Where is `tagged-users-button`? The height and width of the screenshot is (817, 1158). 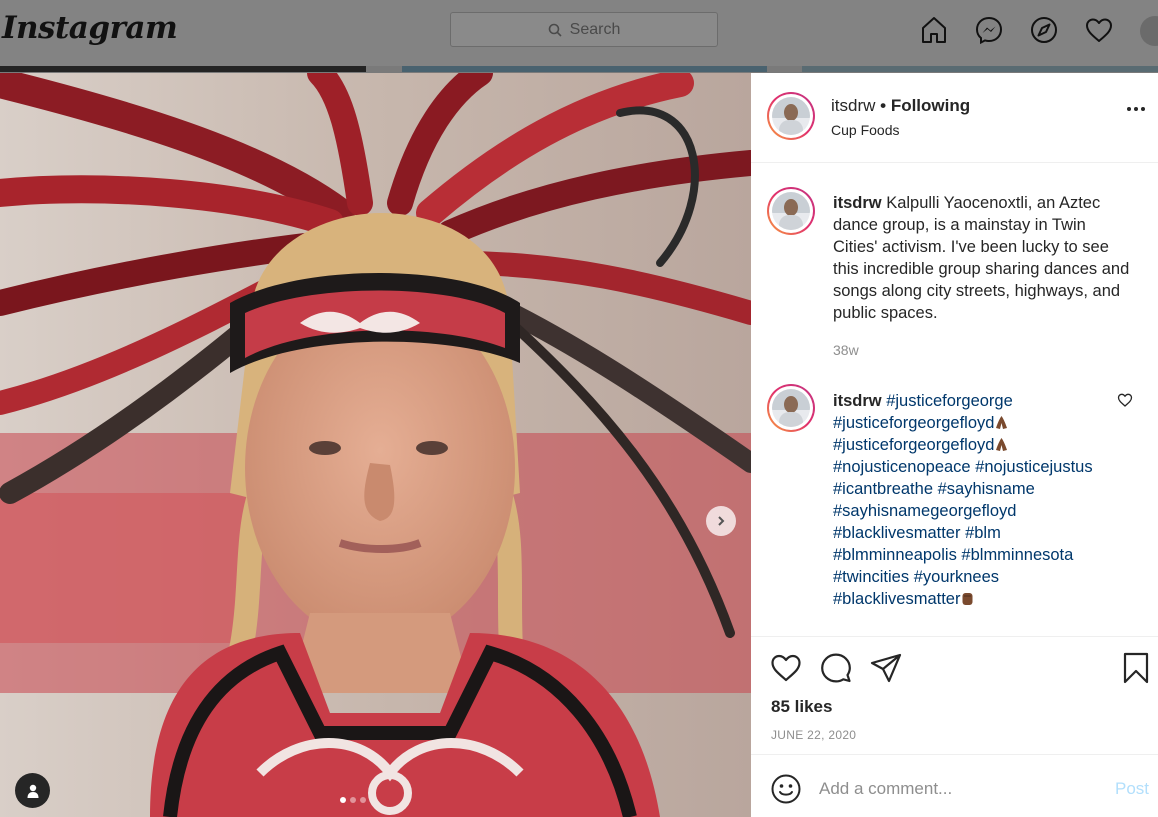 tagged-users-button is located at coordinates (32, 790).